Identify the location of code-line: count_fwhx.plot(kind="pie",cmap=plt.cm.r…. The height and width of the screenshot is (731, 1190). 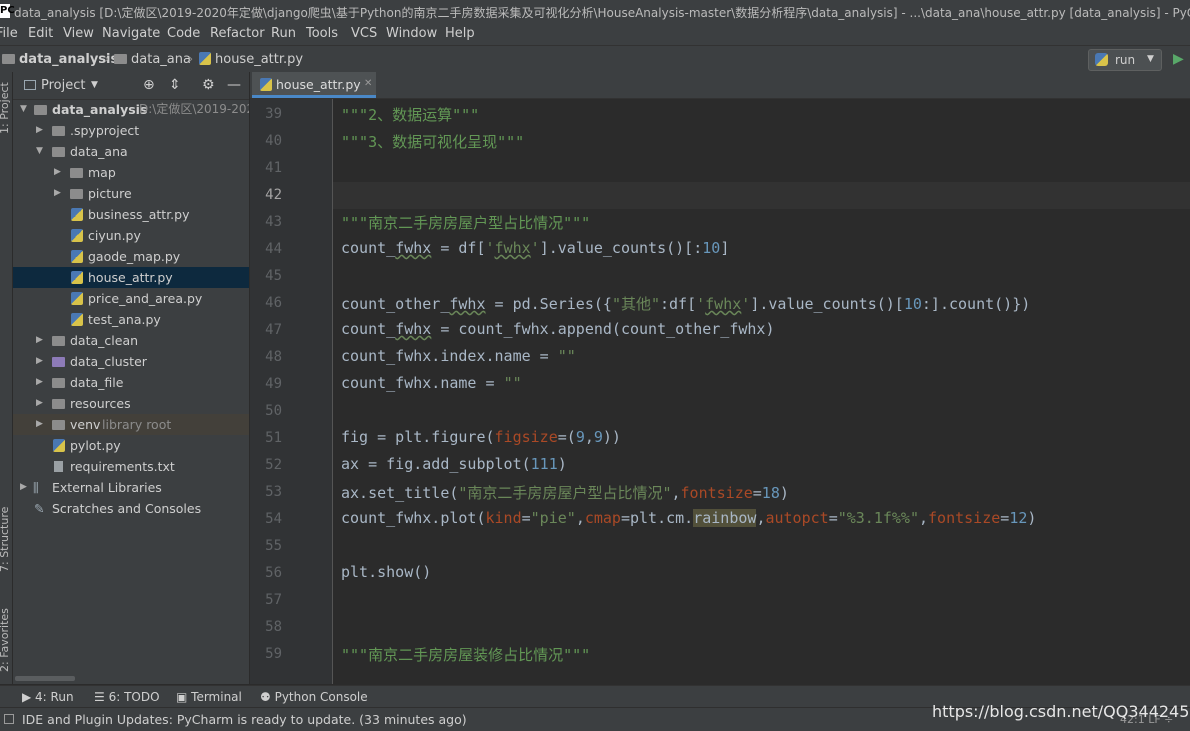
(689, 518).